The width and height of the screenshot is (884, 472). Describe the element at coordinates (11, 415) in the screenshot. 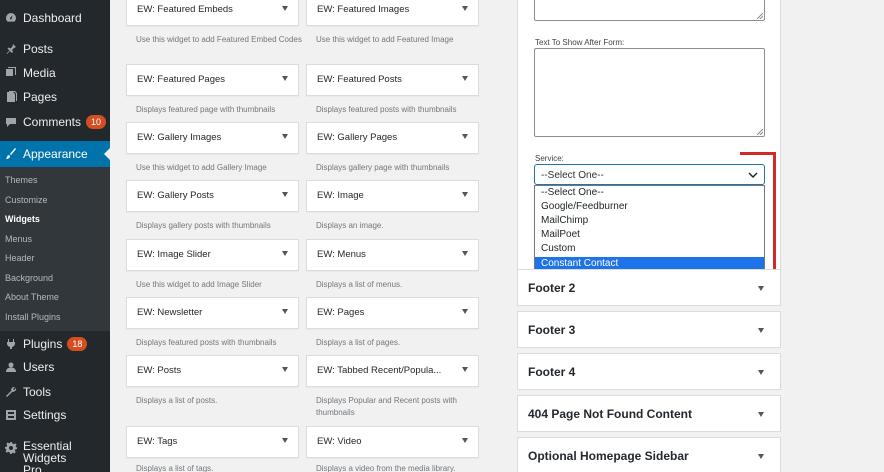

I see `settings-icon` at that location.